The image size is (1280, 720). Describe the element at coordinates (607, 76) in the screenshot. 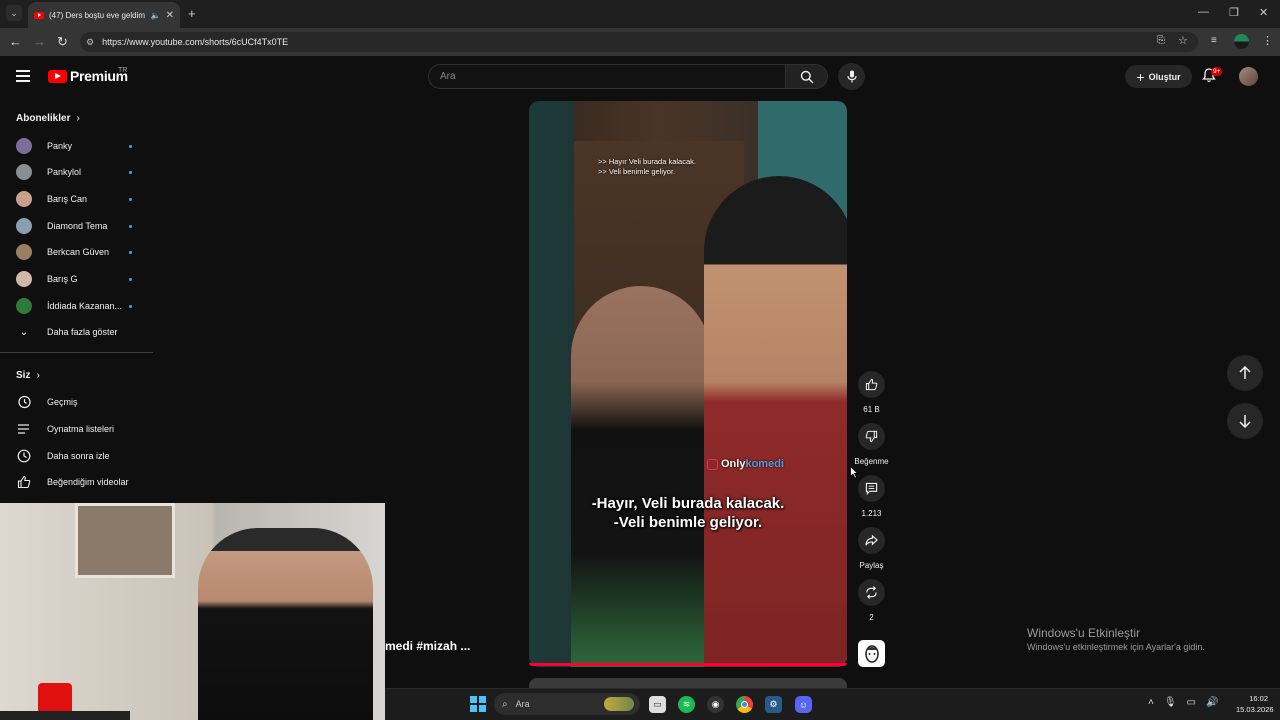

I see `search-input: Ara` at that location.